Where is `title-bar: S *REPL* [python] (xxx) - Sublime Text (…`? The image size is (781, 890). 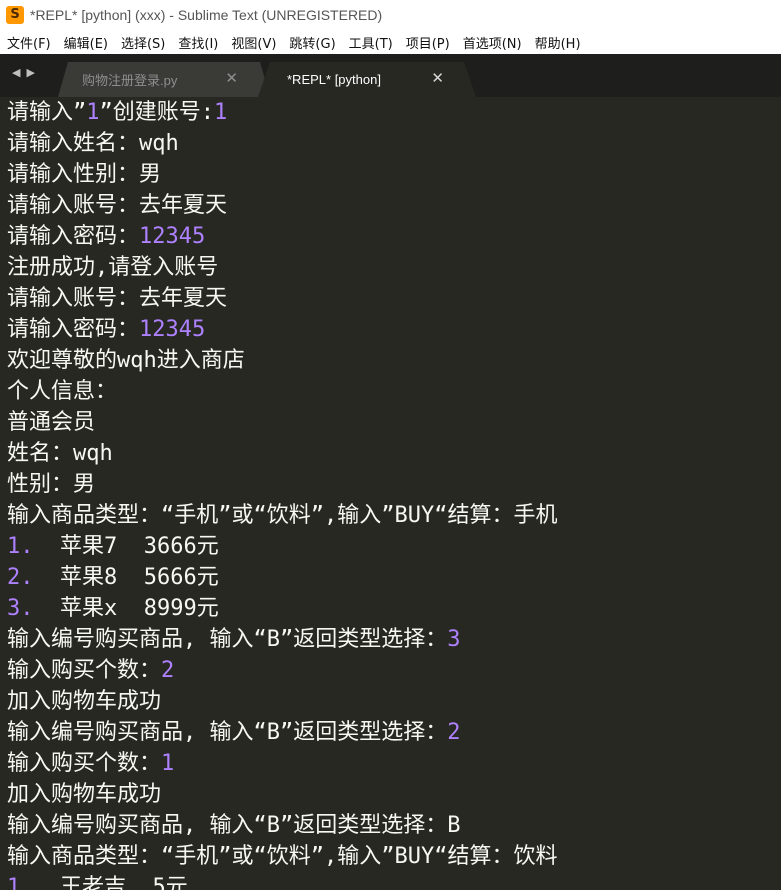 title-bar: S *REPL* [python] (xxx) - Sublime Text (… is located at coordinates (390, 15).